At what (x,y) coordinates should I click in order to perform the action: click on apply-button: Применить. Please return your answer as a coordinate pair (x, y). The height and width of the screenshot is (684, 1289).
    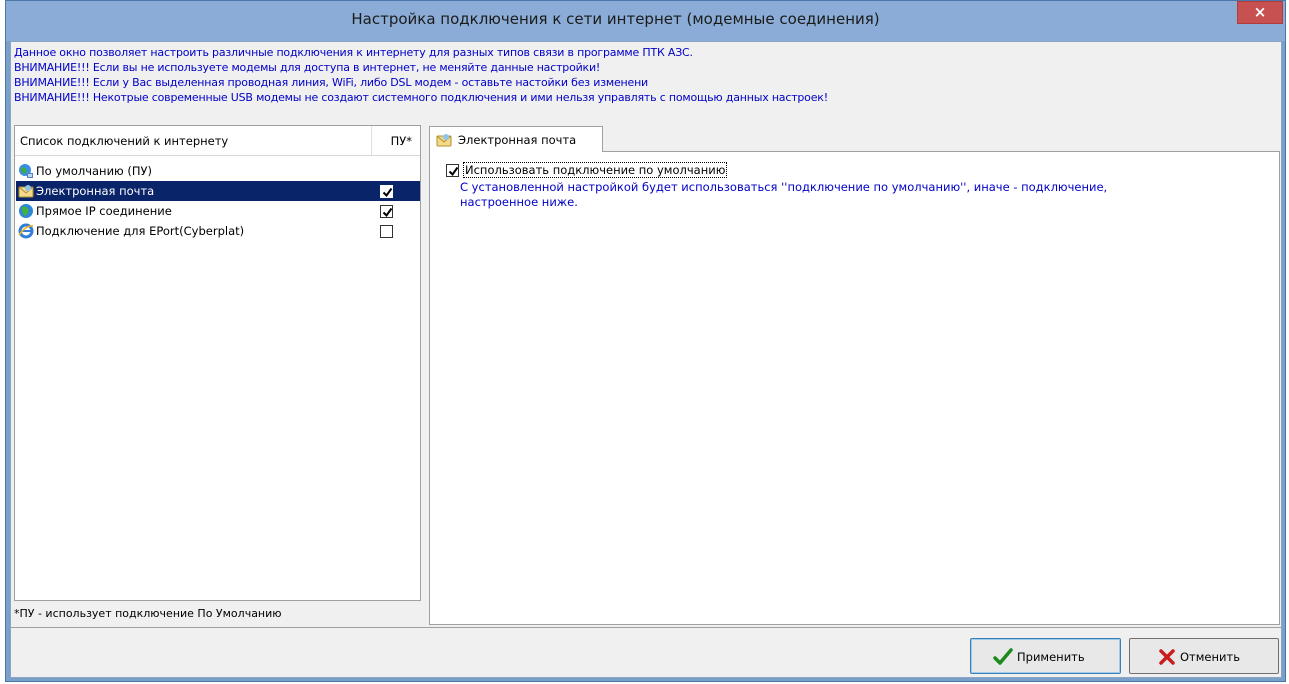
    Looking at the image, I should click on (1045, 656).